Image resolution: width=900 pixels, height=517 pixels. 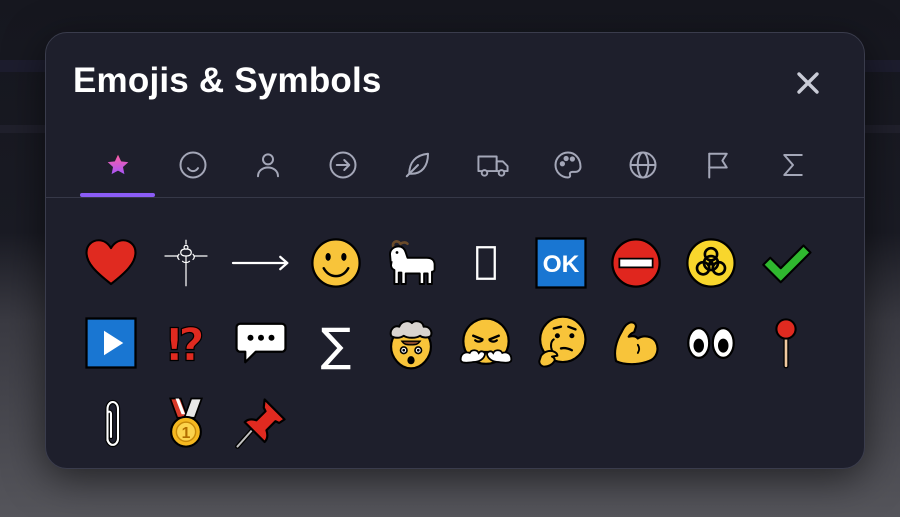 I want to click on emoji-thinking-face, so click(x=560, y=343).